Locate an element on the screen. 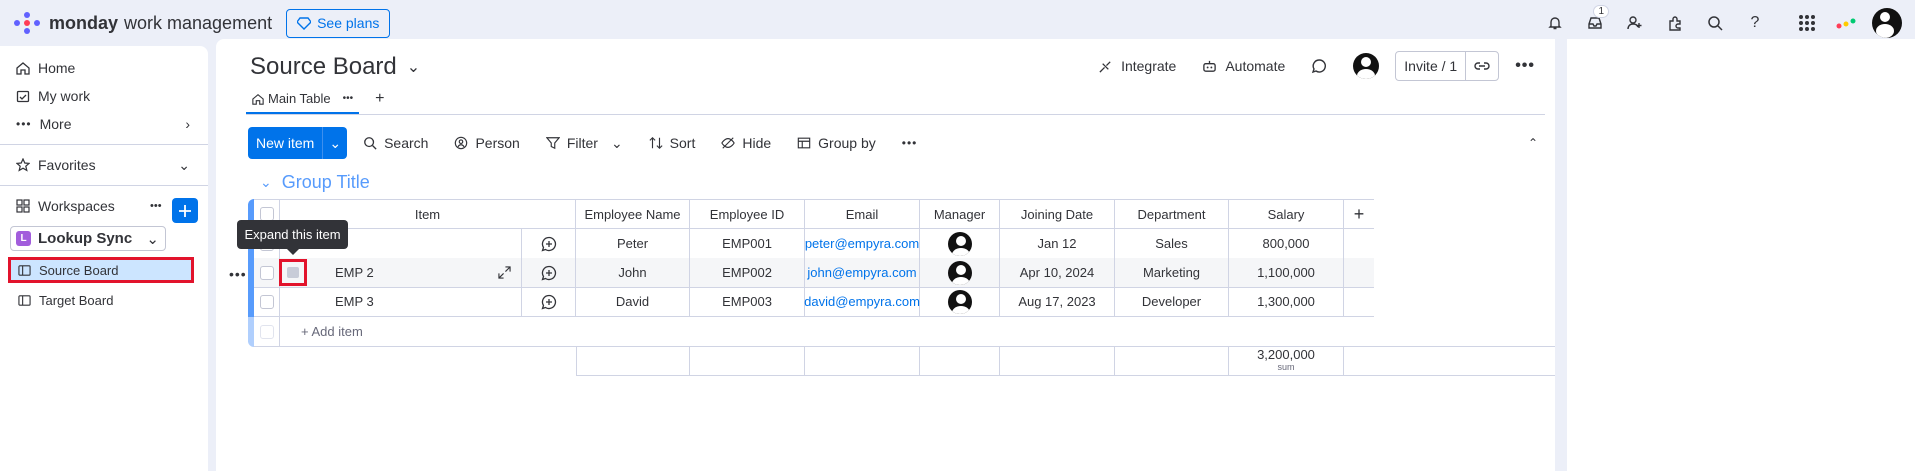 The image size is (1915, 471). column-header-joining-date: Joining Date is located at coordinates (1057, 214).